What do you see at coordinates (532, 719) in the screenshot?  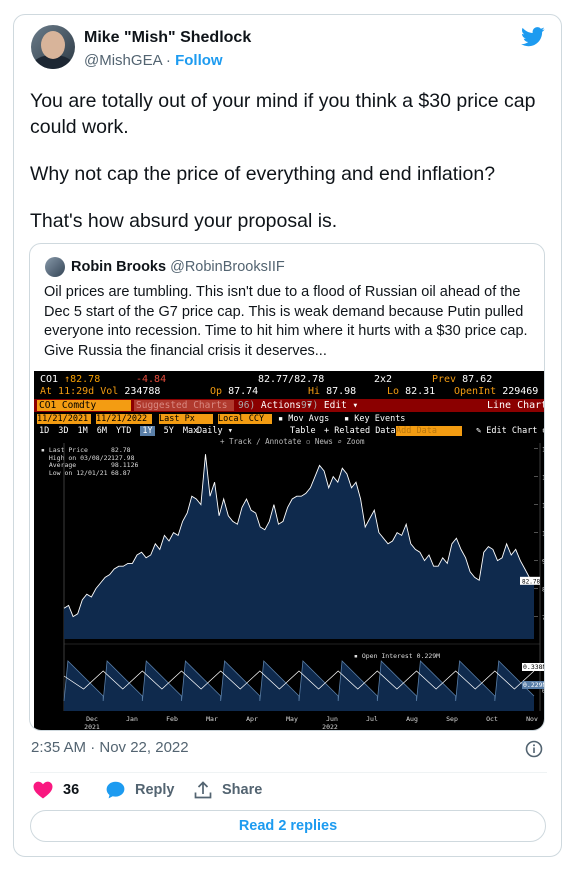 I see `x-tick-label: Nov` at bounding box center [532, 719].